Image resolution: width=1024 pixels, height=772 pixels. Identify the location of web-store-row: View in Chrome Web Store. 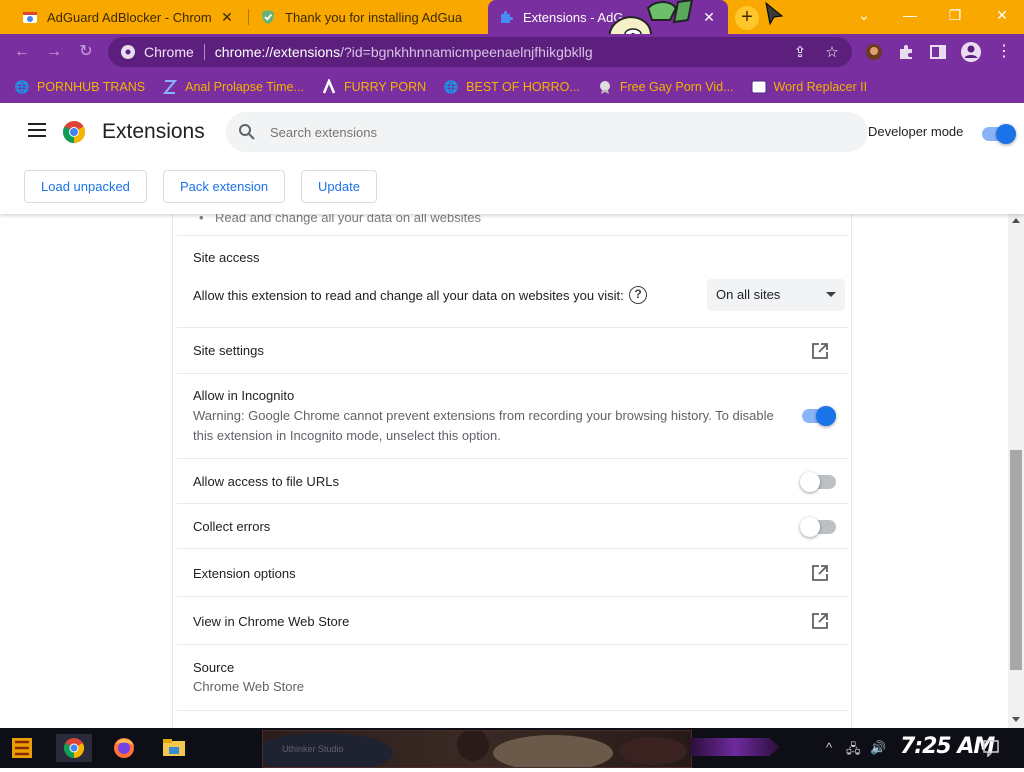
(513, 621).